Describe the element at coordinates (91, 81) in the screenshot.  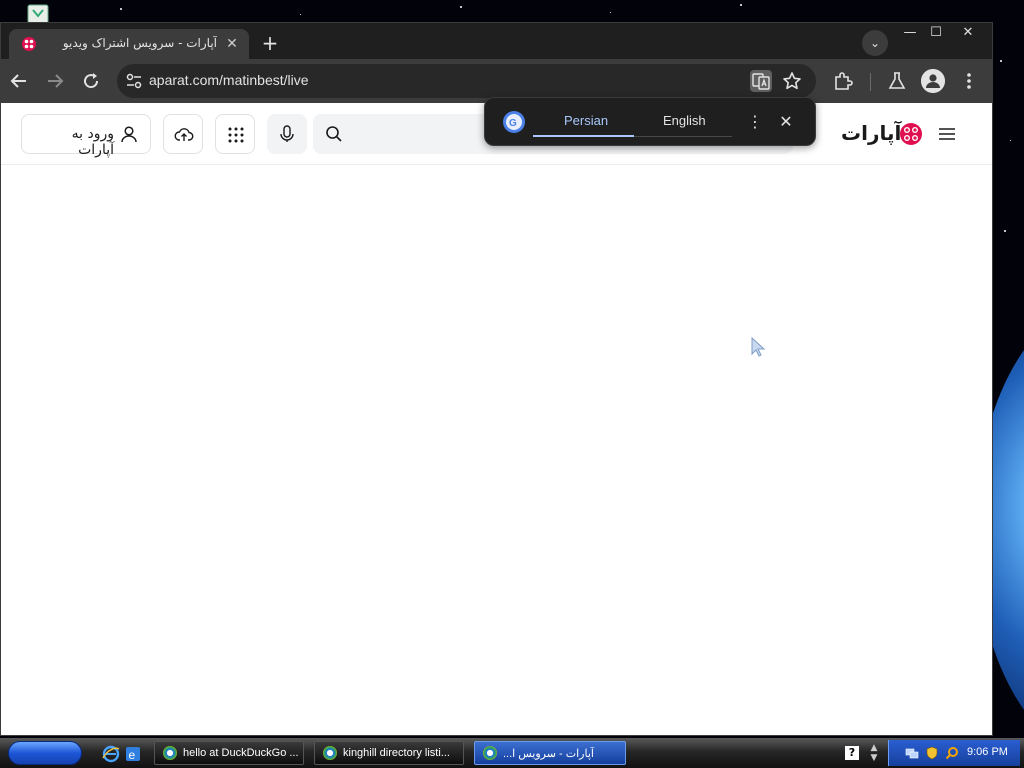
I see `reload-icon` at that location.